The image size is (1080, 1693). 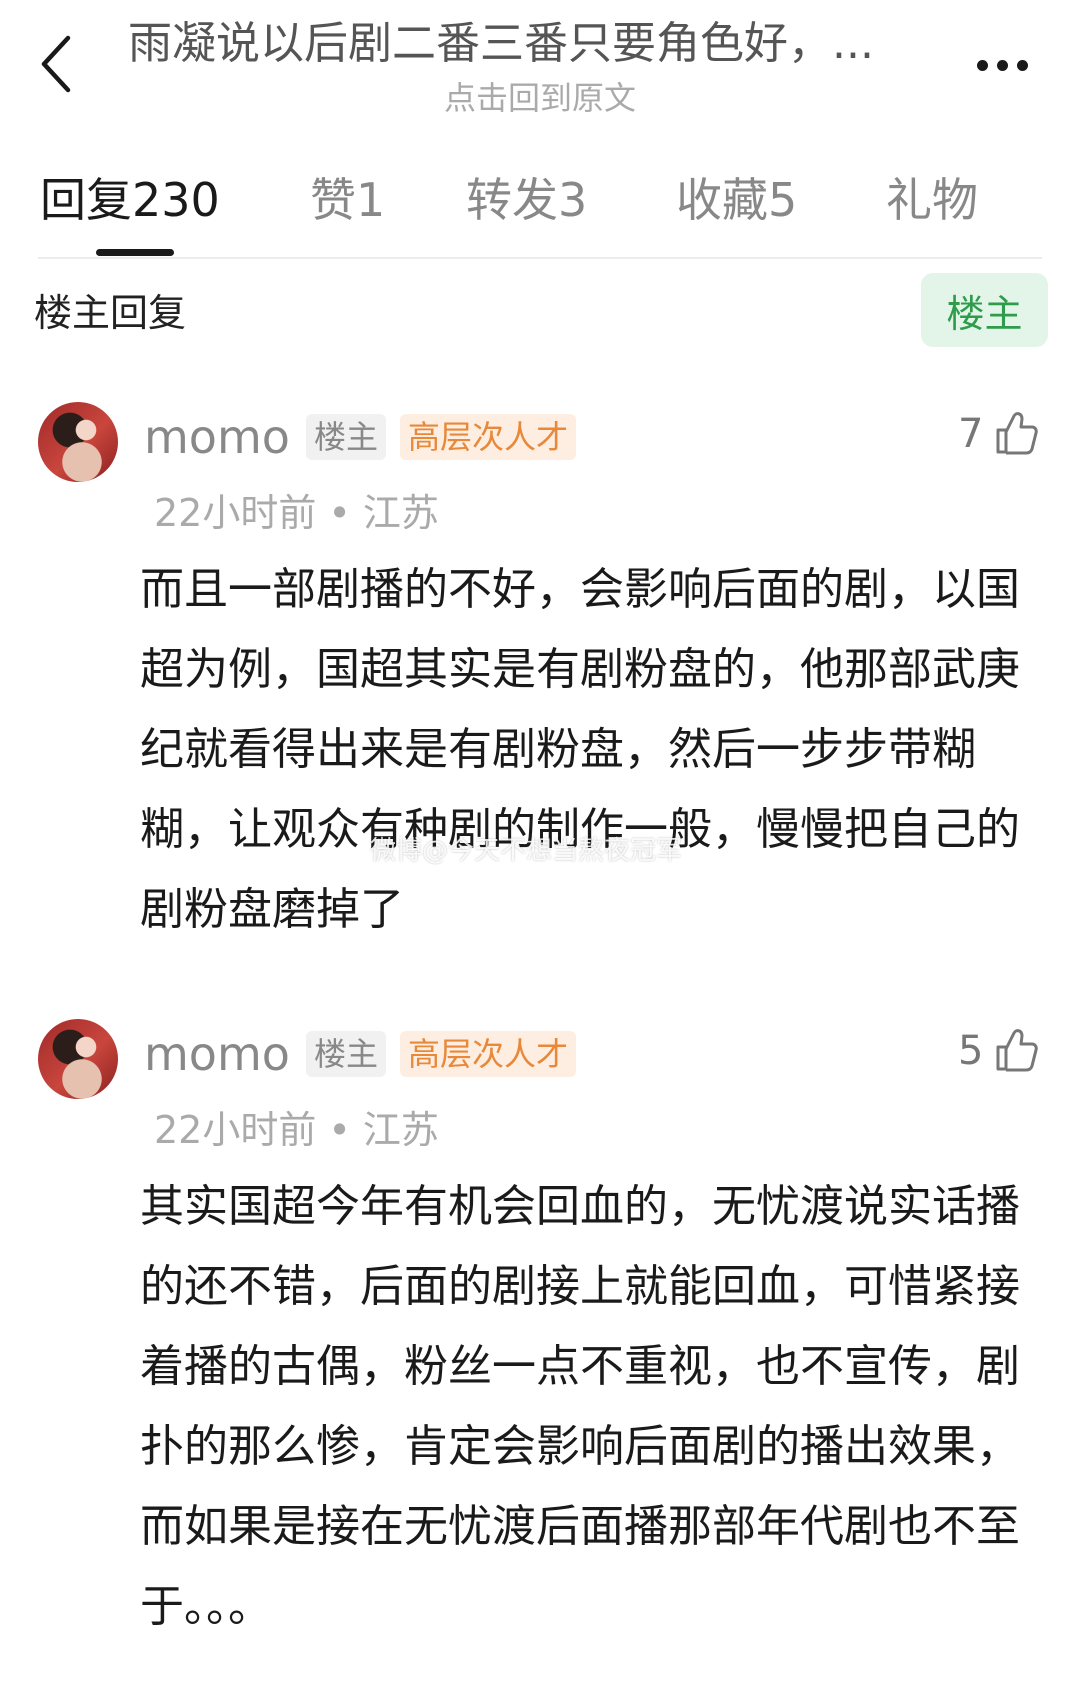 What do you see at coordinates (130, 200) in the screenshot?
I see `tab-replies: 回复230` at bounding box center [130, 200].